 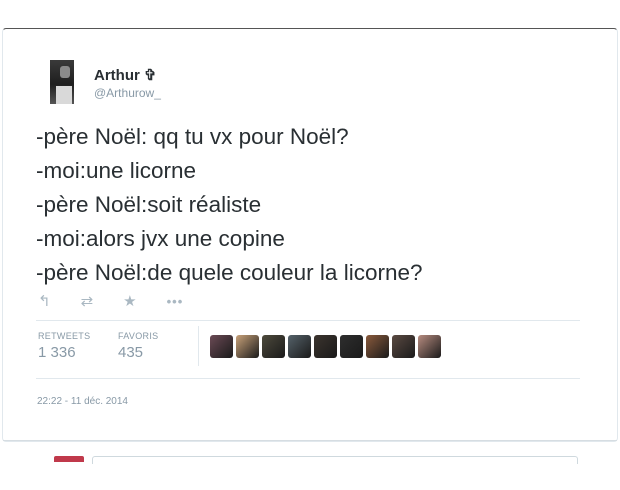 What do you see at coordinates (69, 459) in the screenshot?
I see `reply-user-avatar` at bounding box center [69, 459].